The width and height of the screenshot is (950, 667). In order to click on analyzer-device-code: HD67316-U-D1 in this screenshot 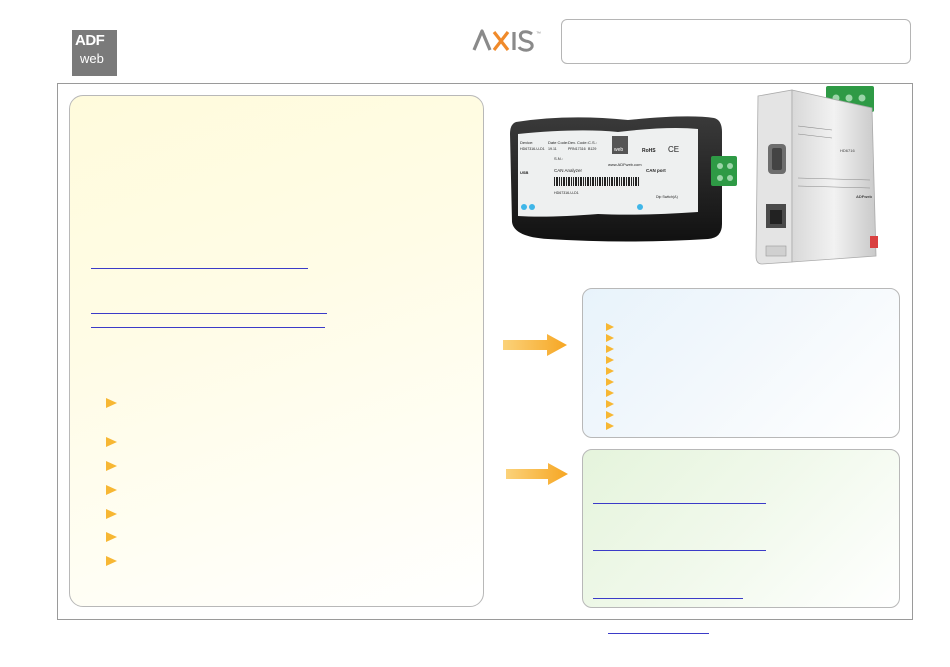, I will do `click(532, 149)`.